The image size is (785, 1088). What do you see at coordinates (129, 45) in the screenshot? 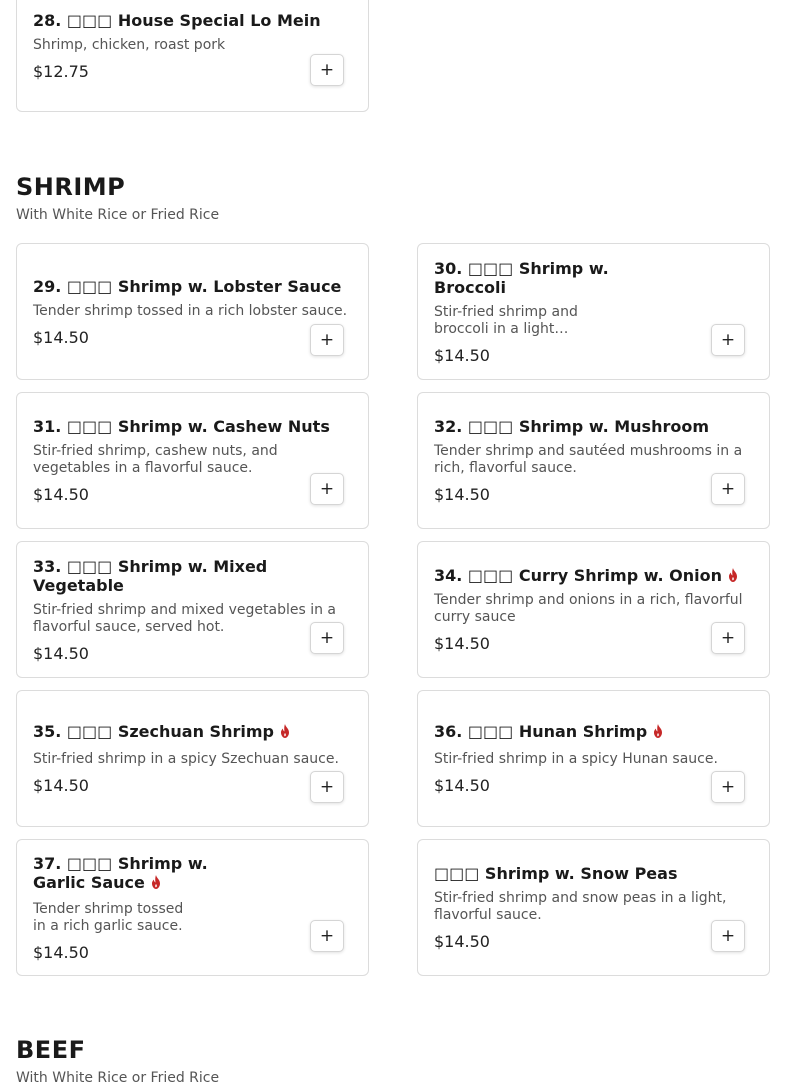
I see `item-description: Shrimp, chicken, roast pork` at bounding box center [129, 45].